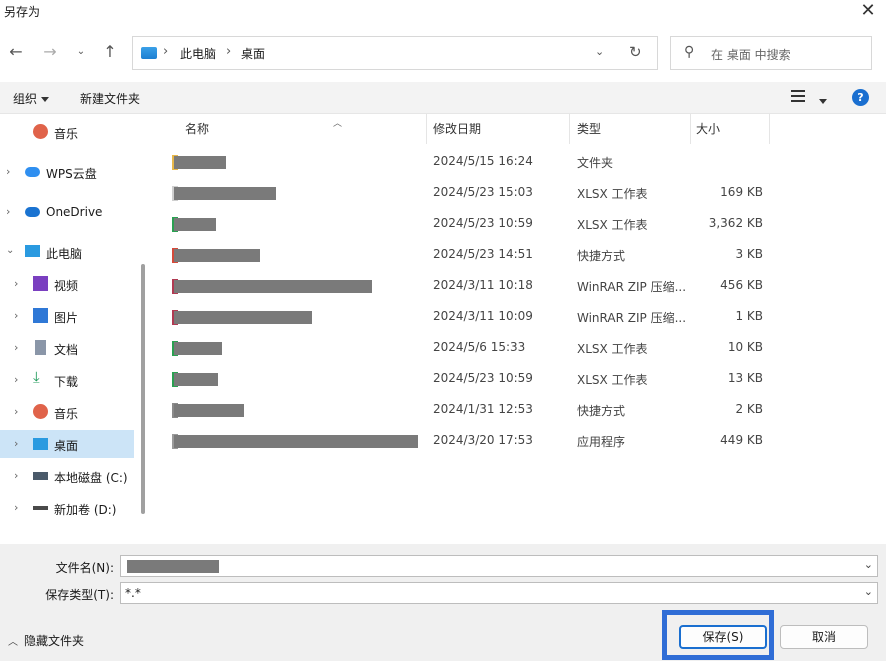 This screenshot has height=661, width=886. What do you see at coordinates (67, 212) in the screenshot?
I see `sidebar-item-onedrive: › OneDrive` at bounding box center [67, 212].